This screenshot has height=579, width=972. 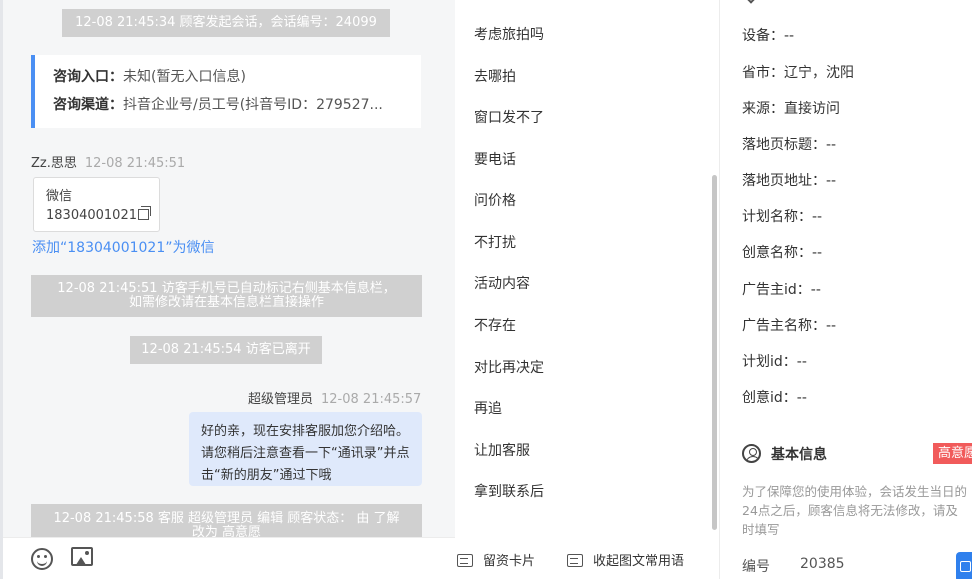 I want to click on info-row-creative-name: 创意名称：--, so click(x=782, y=252).